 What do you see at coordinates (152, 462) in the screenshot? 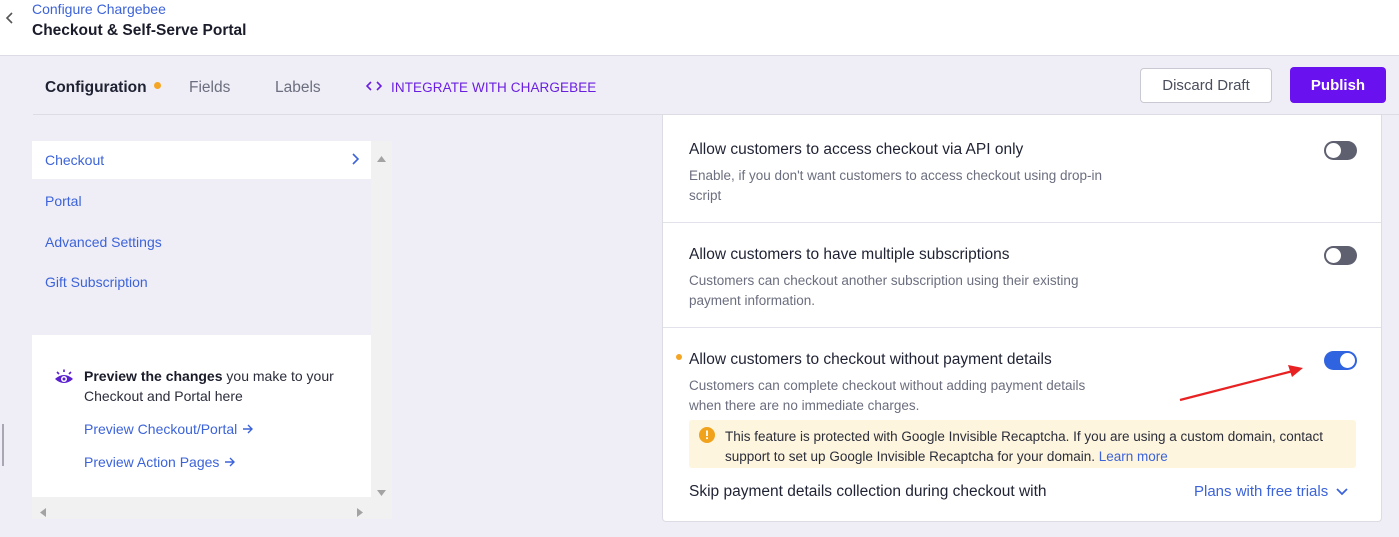
I see `preview-link-label: Preview Action Pages` at bounding box center [152, 462].